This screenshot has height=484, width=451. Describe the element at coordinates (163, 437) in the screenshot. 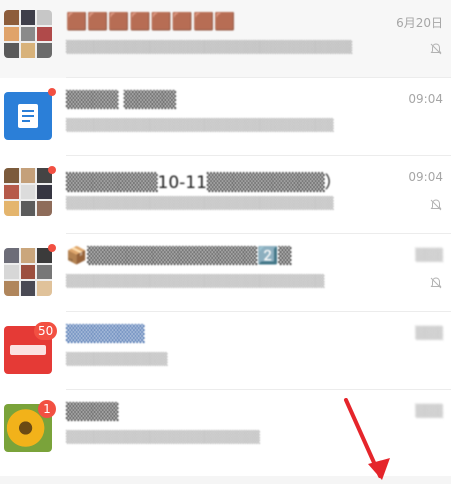

I see `chat-snippet: ▒▒▒▒▒▒▒▒▒▒▒▒▒▒▒▒▒▒▒▒▒` at that location.